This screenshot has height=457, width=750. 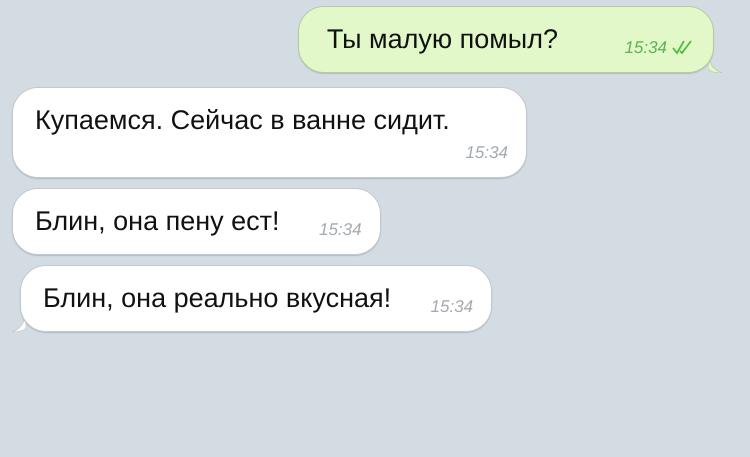 I want to click on message-text: Купаемся. Сейчас в ванне сидит., so click(x=242, y=120).